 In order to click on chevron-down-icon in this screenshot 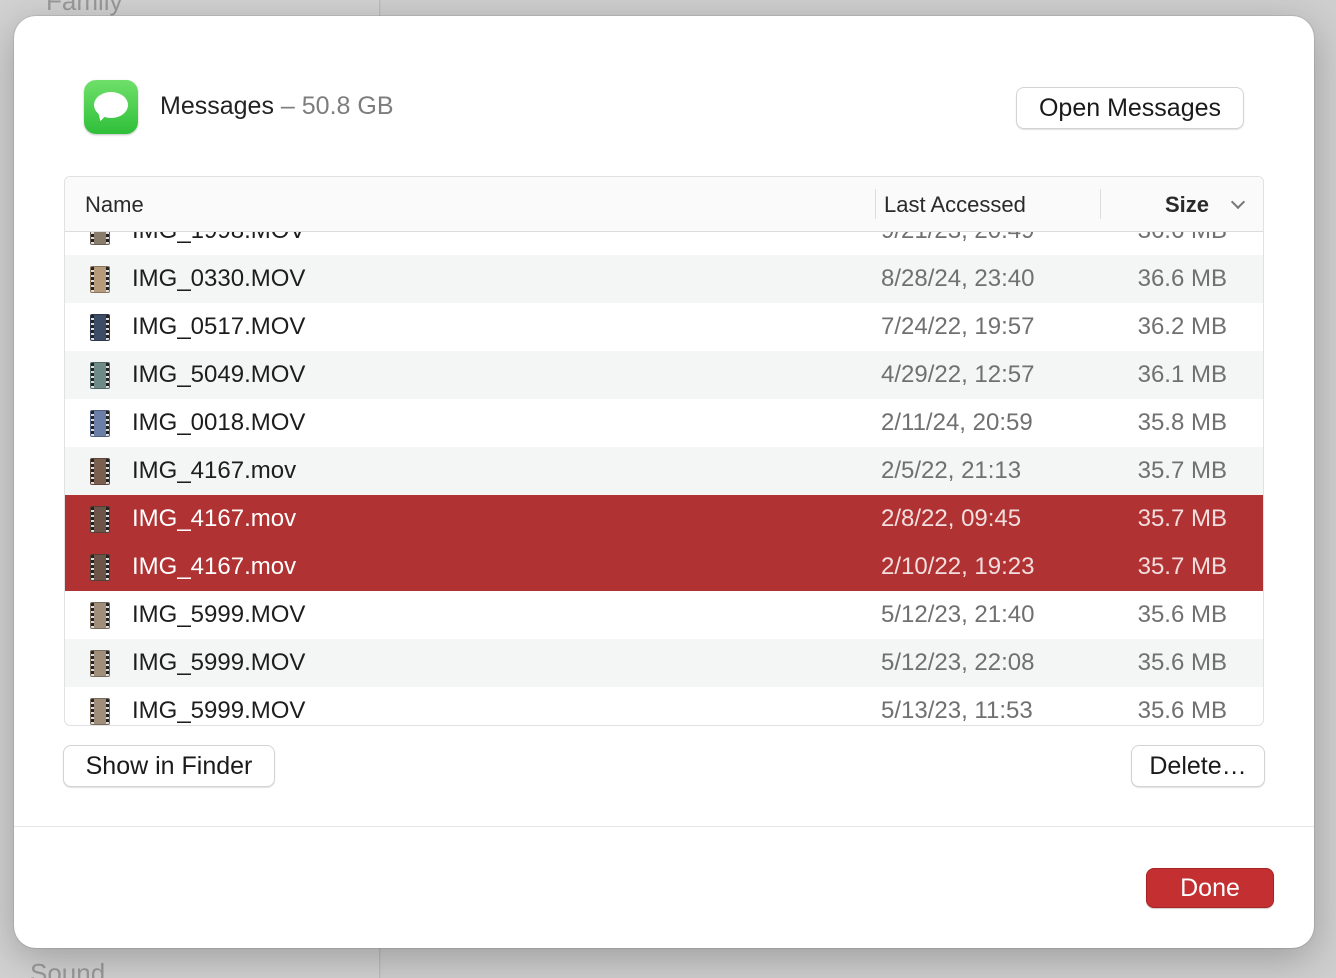, I will do `click(1238, 202)`.